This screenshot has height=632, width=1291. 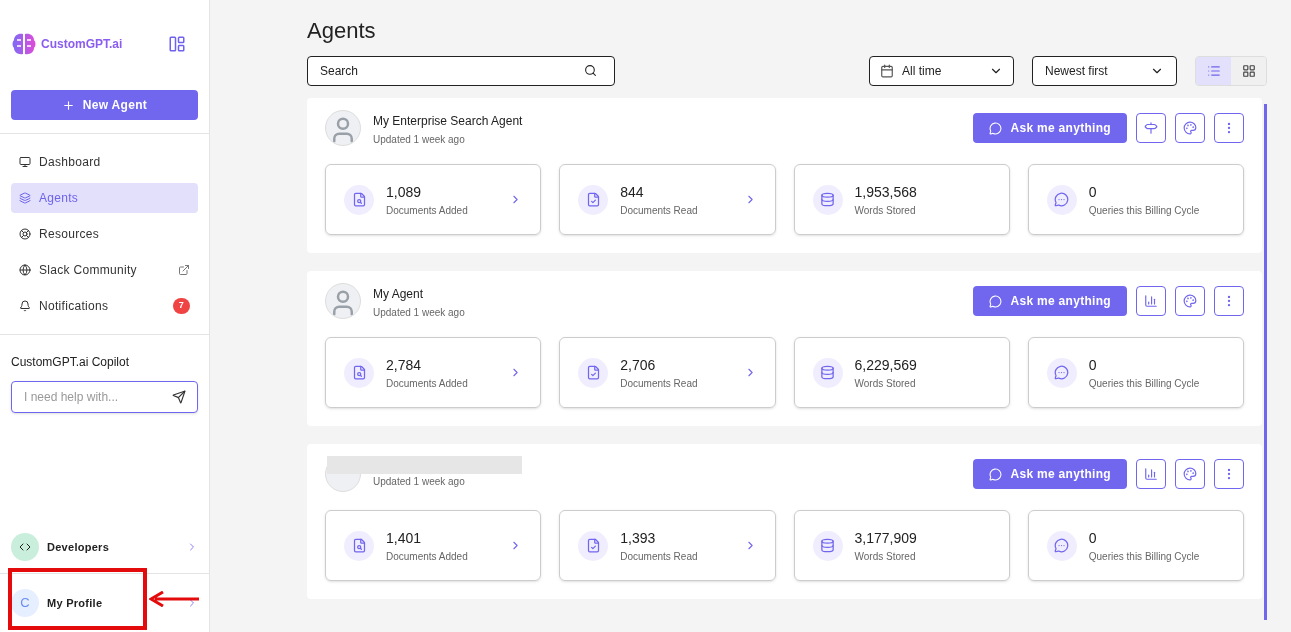 What do you see at coordinates (342, 30) in the screenshot?
I see `page-title: Agents` at bounding box center [342, 30].